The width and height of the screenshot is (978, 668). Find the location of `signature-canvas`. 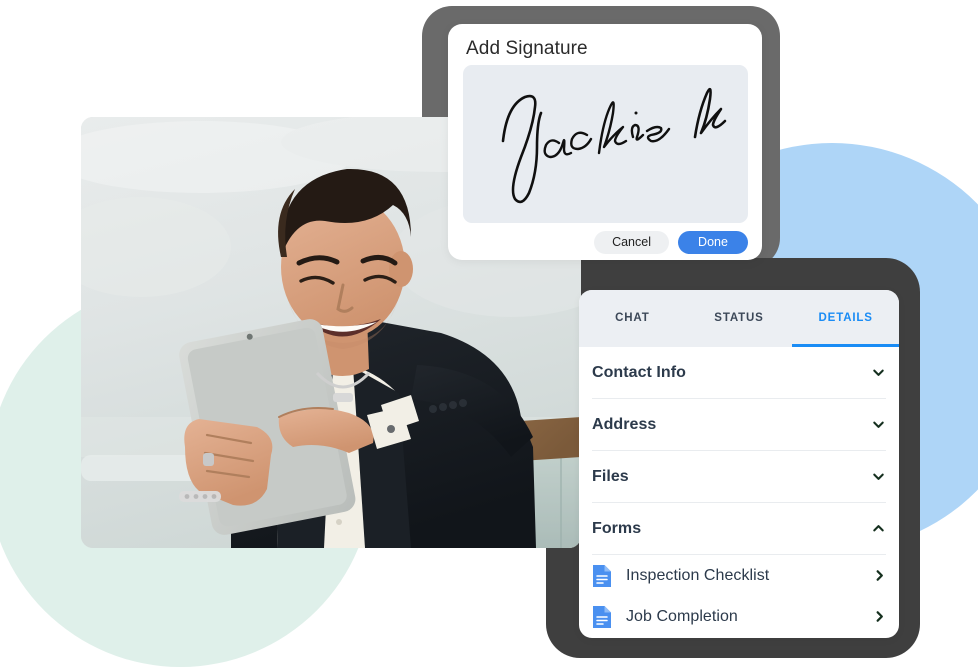

signature-canvas is located at coordinates (605, 144).